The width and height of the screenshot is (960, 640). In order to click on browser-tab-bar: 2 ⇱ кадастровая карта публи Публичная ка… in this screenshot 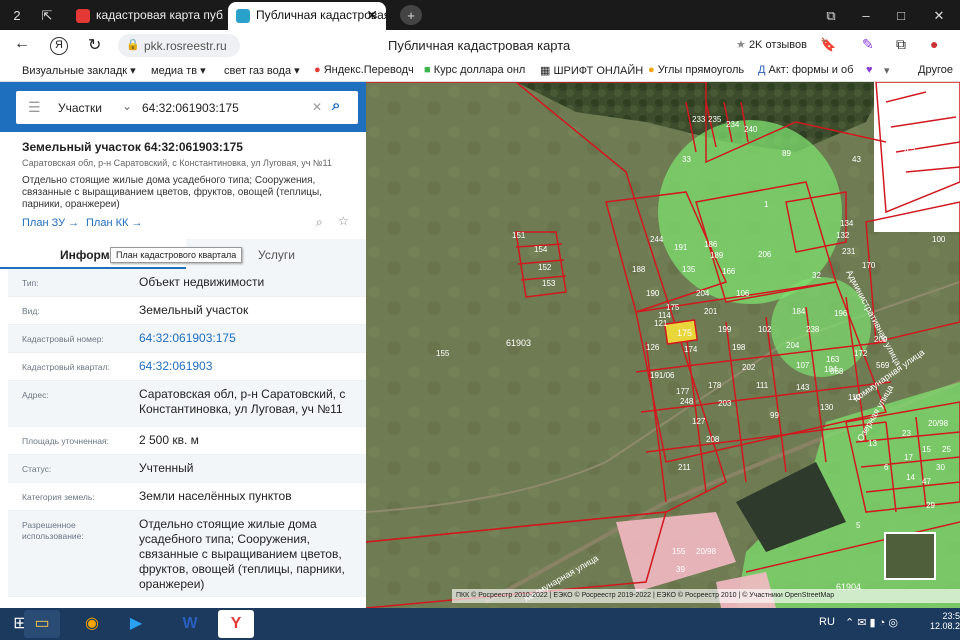, I will do `click(480, 15)`.